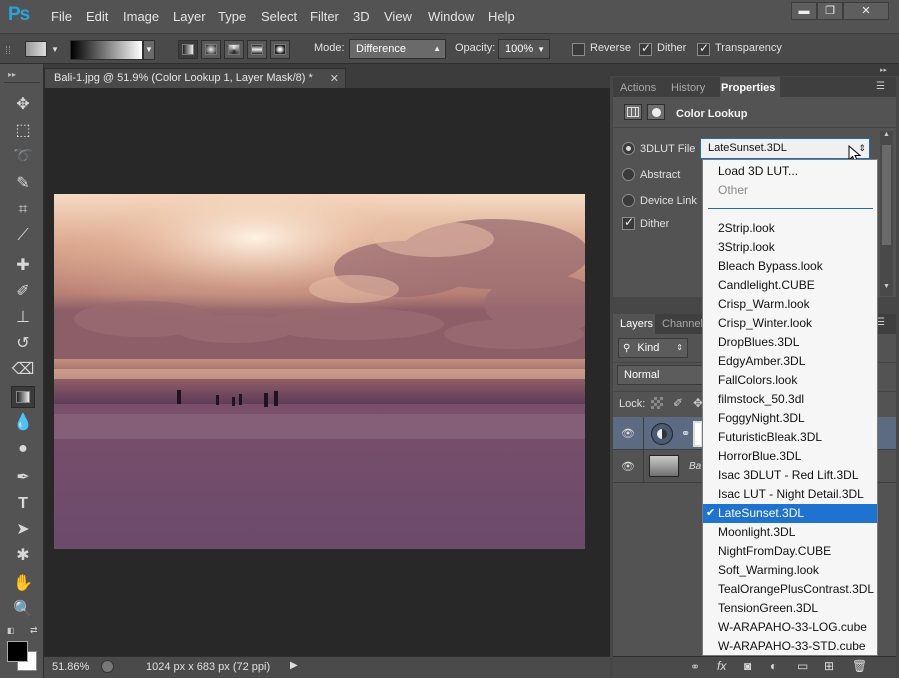 The image size is (899, 678). What do you see at coordinates (23, 131) in the screenshot?
I see `marquee-tool-icon: ⬚` at bounding box center [23, 131].